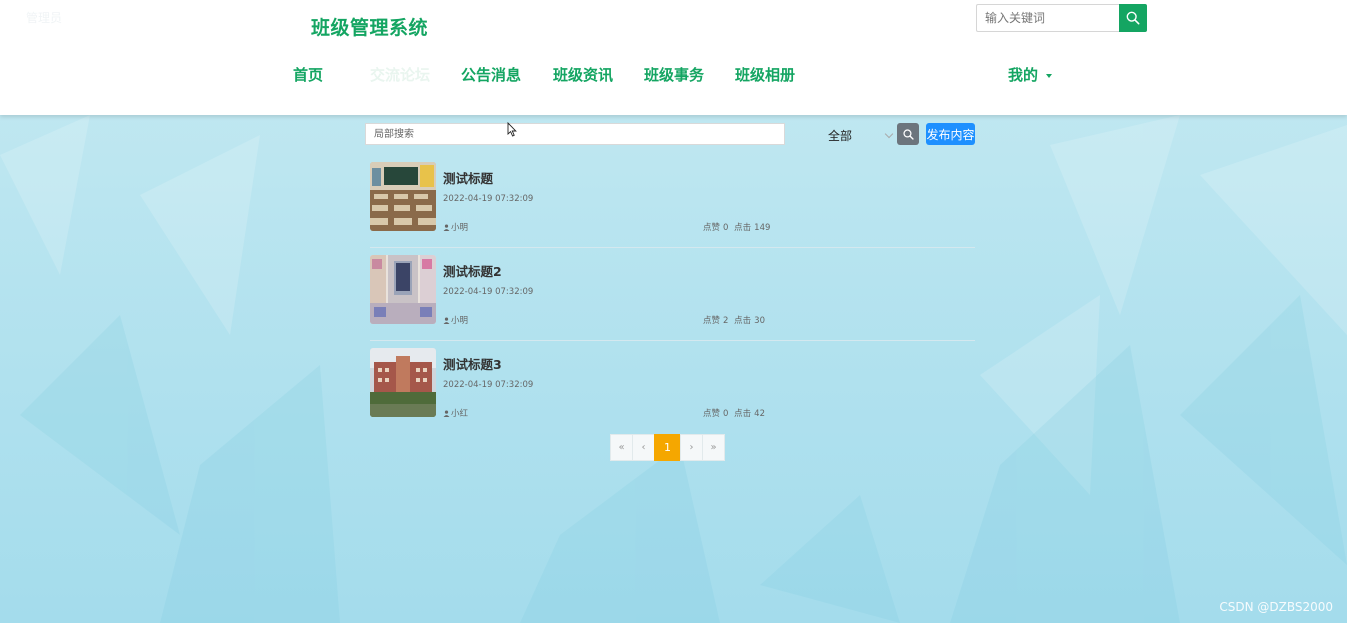 This screenshot has width=1347, height=623. I want to click on clicks-count: 42, so click(759, 414).